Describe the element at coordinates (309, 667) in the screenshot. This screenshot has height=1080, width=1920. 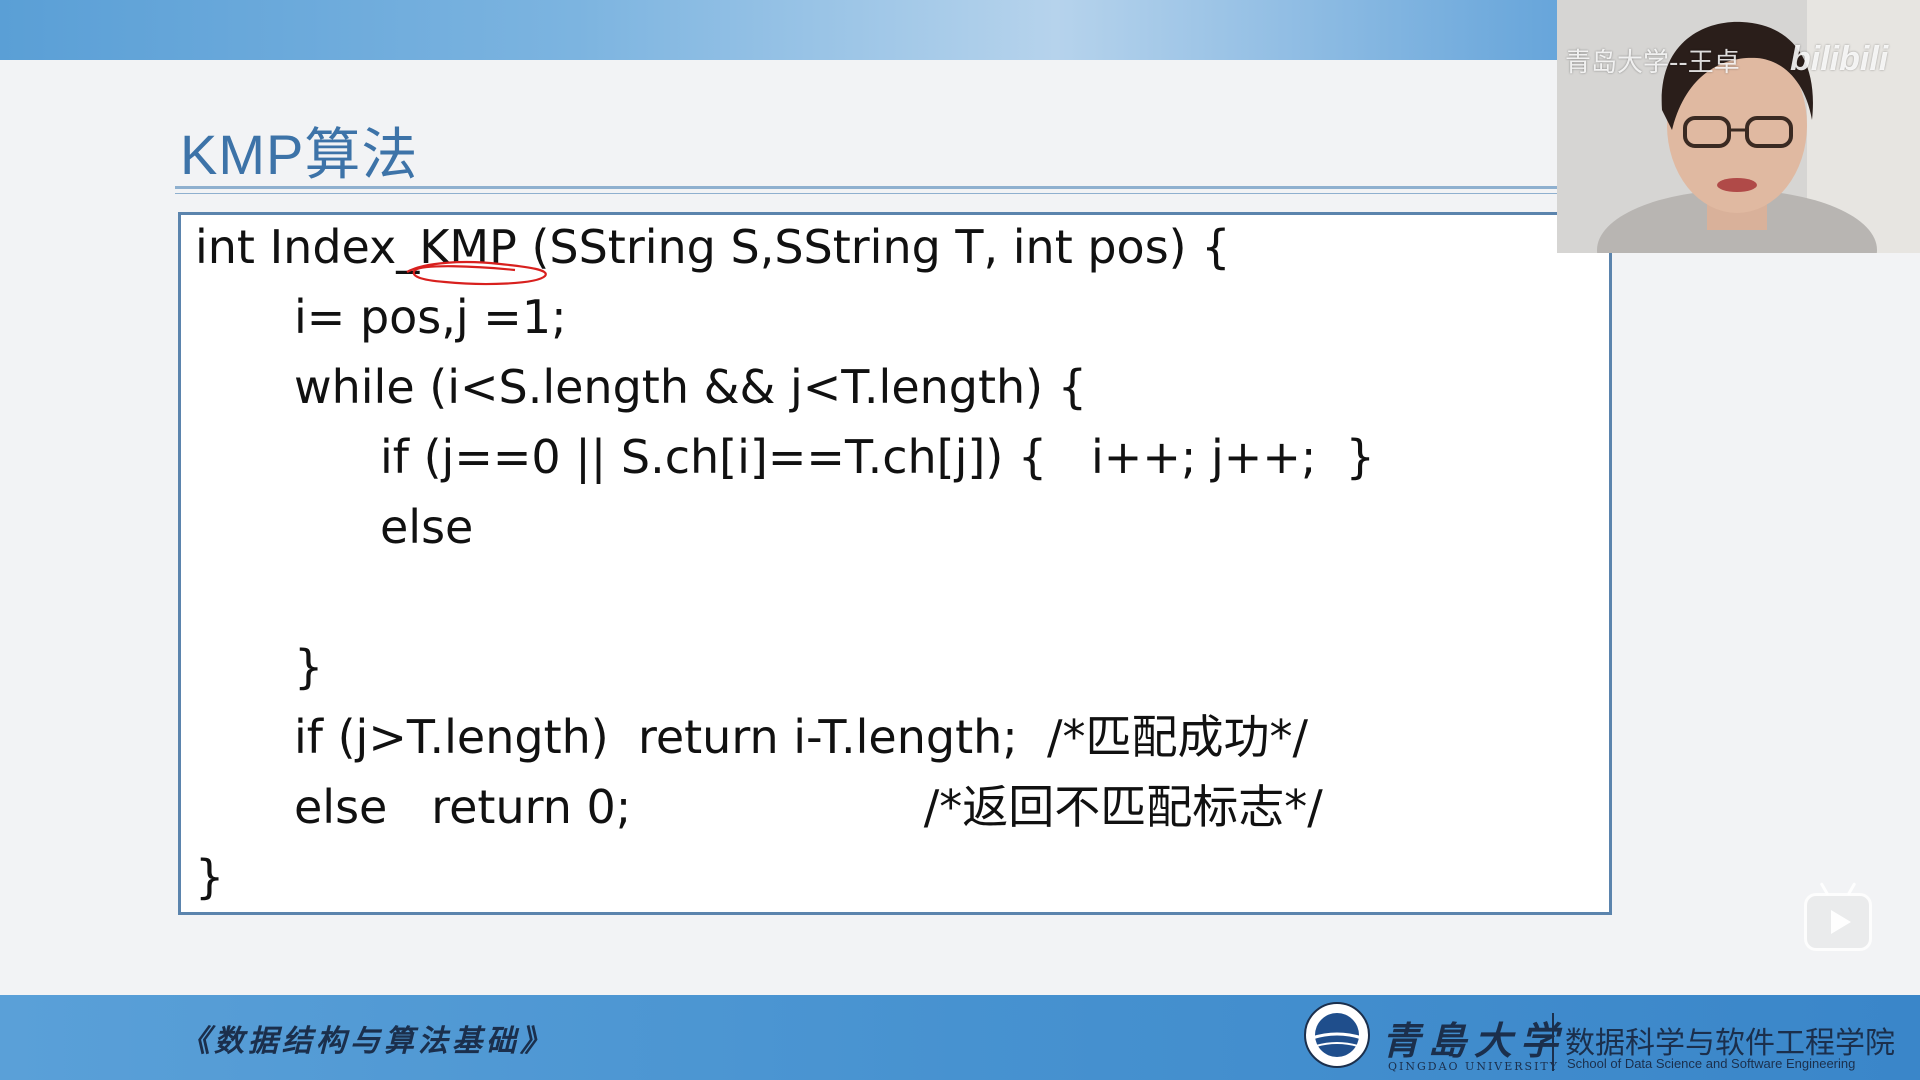
I see `code-line-close-while: }` at that location.